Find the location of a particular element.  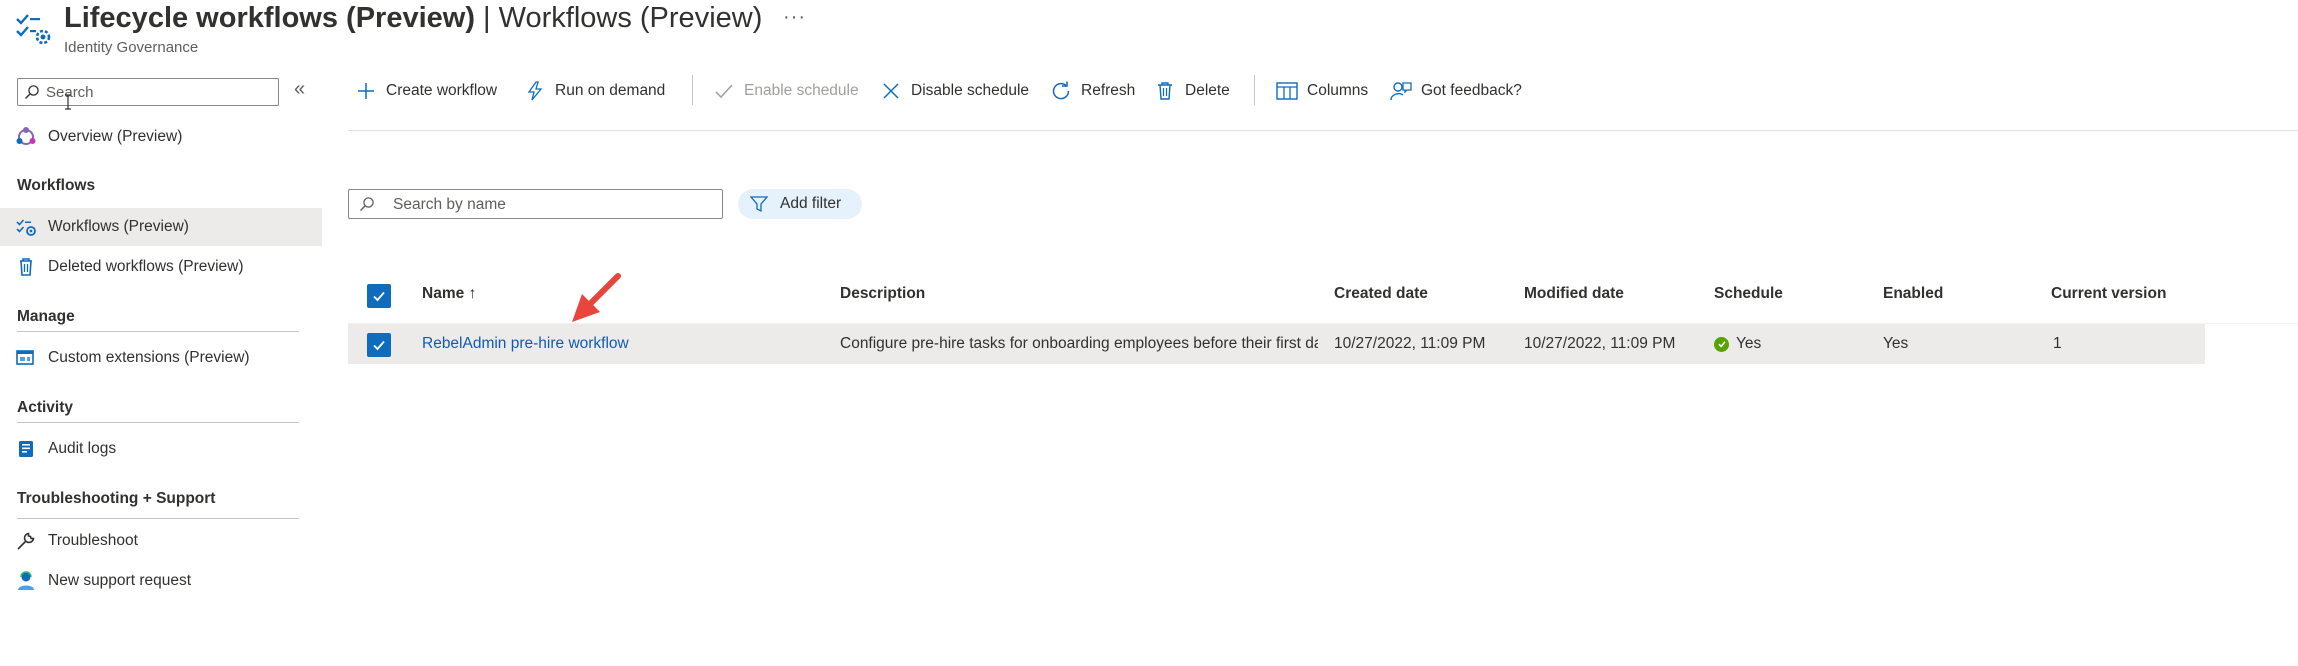

enable-schedule-button: Enable schedule is located at coordinates (786, 91).